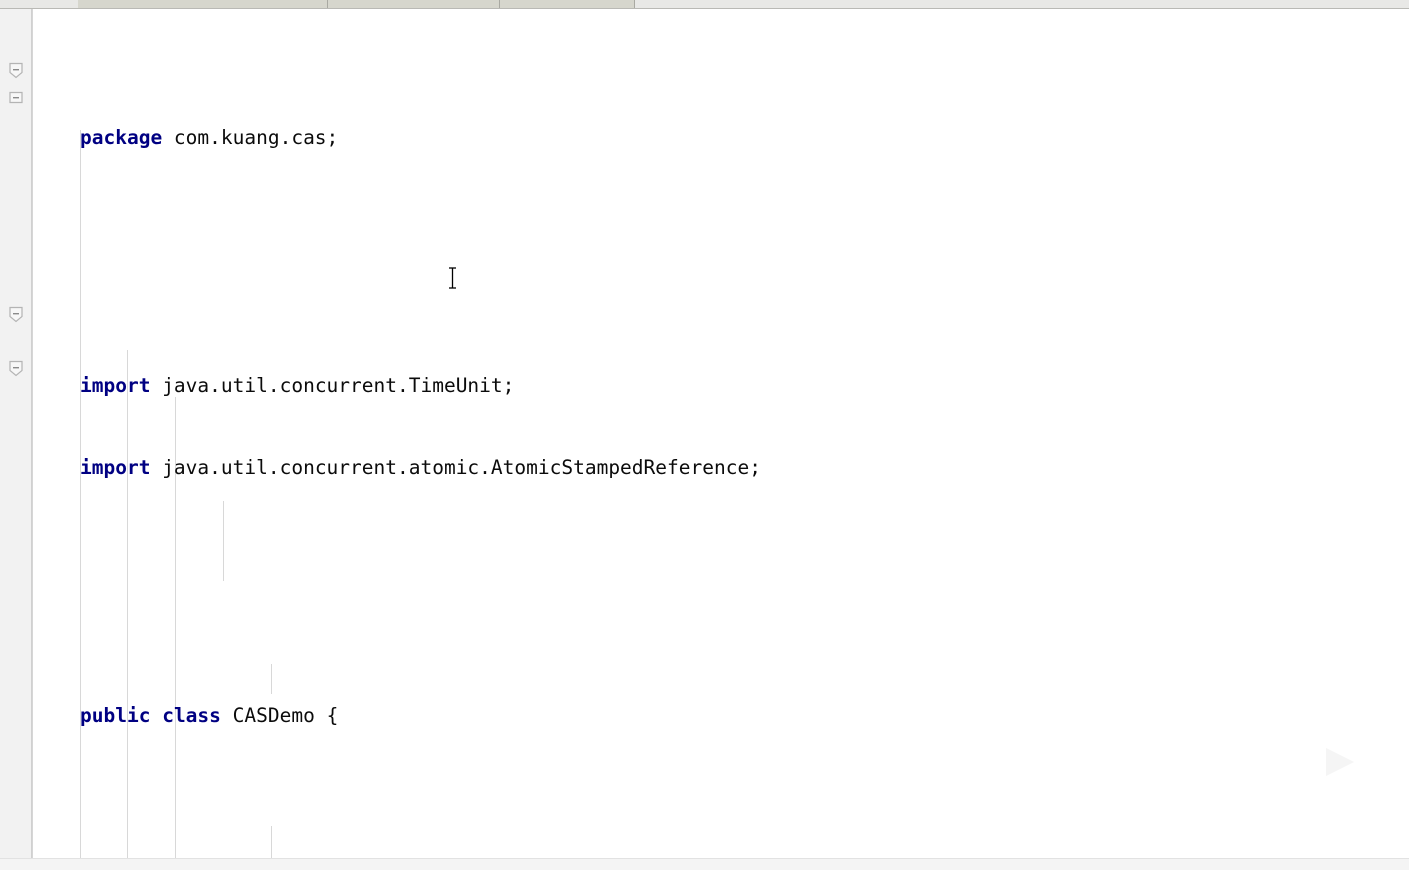  I want to click on toolbar-tabs, so click(356, 4).